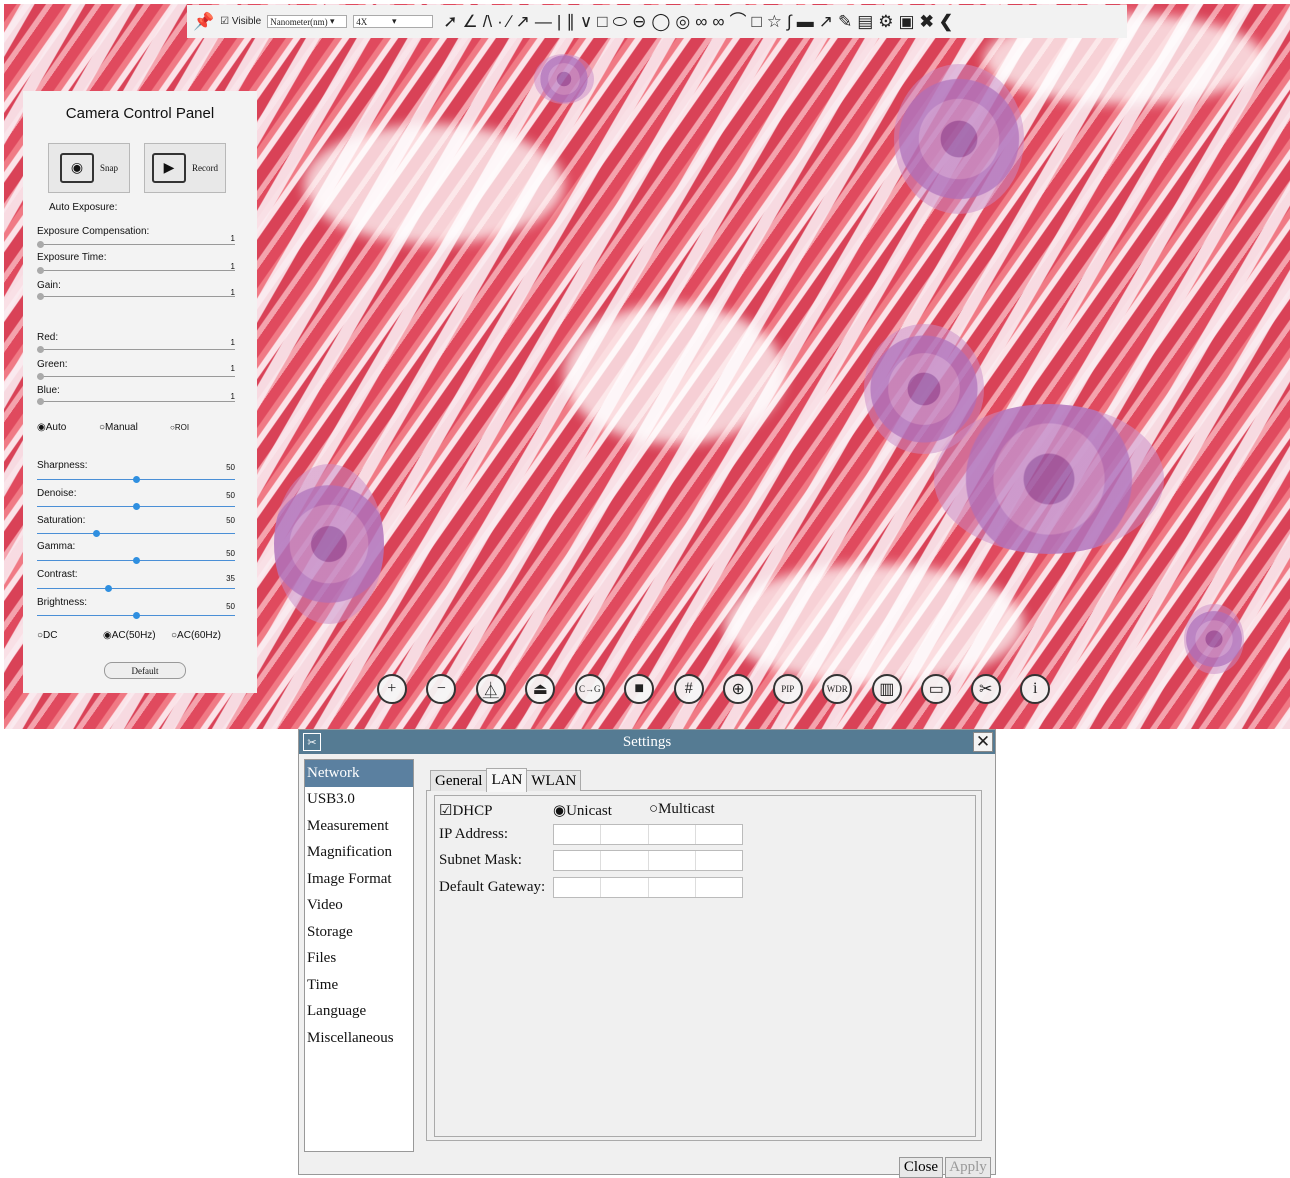 The width and height of the screenshot is (1290, 1178). I want to click on ip-address-input, so click(648, 834).